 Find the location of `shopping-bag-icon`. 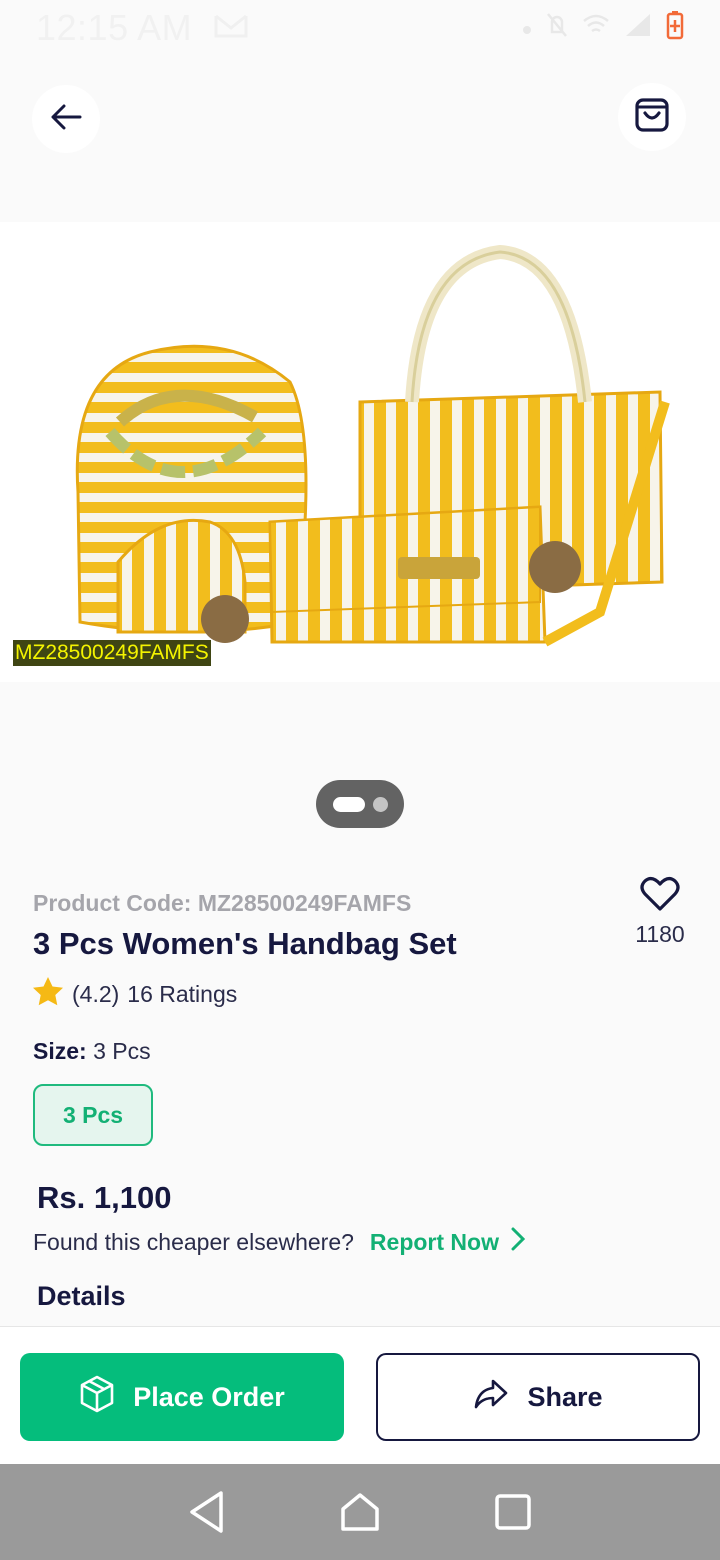

shopping-bag-icon is located at coordinates (652, 117).